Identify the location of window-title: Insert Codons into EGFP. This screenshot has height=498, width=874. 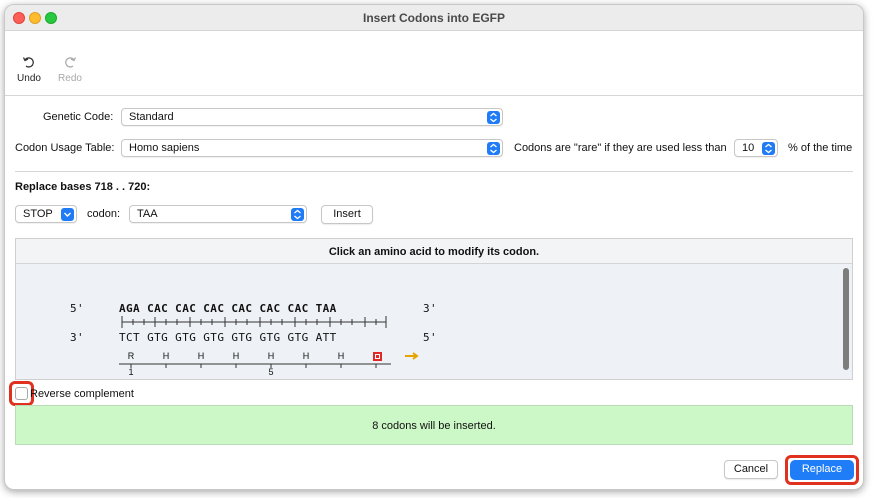
(433, 18).